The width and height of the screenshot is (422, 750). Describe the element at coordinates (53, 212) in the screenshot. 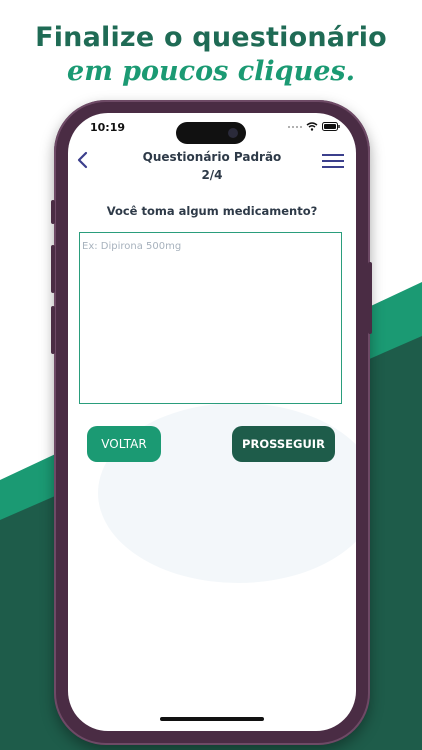

I see `phone-side-button` at that location.